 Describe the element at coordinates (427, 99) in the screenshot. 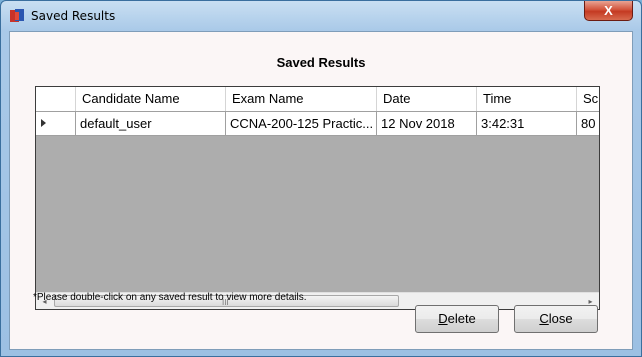

I see `column-header-date: Date` at that location.